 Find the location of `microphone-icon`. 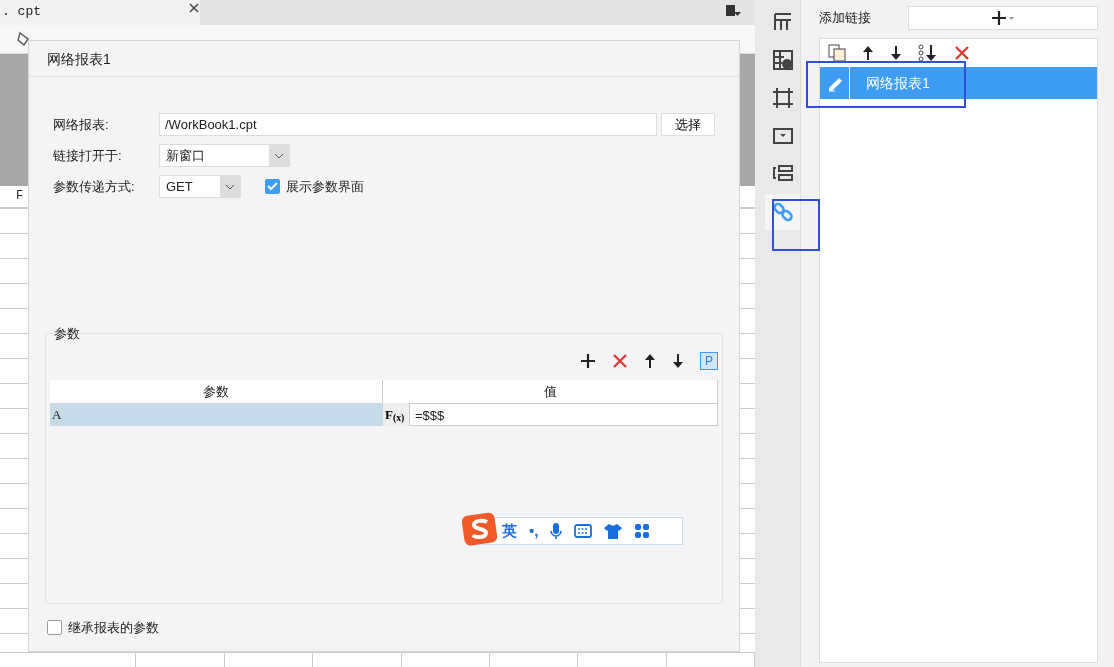

microphone-icon is located at coordinates (556, 531).